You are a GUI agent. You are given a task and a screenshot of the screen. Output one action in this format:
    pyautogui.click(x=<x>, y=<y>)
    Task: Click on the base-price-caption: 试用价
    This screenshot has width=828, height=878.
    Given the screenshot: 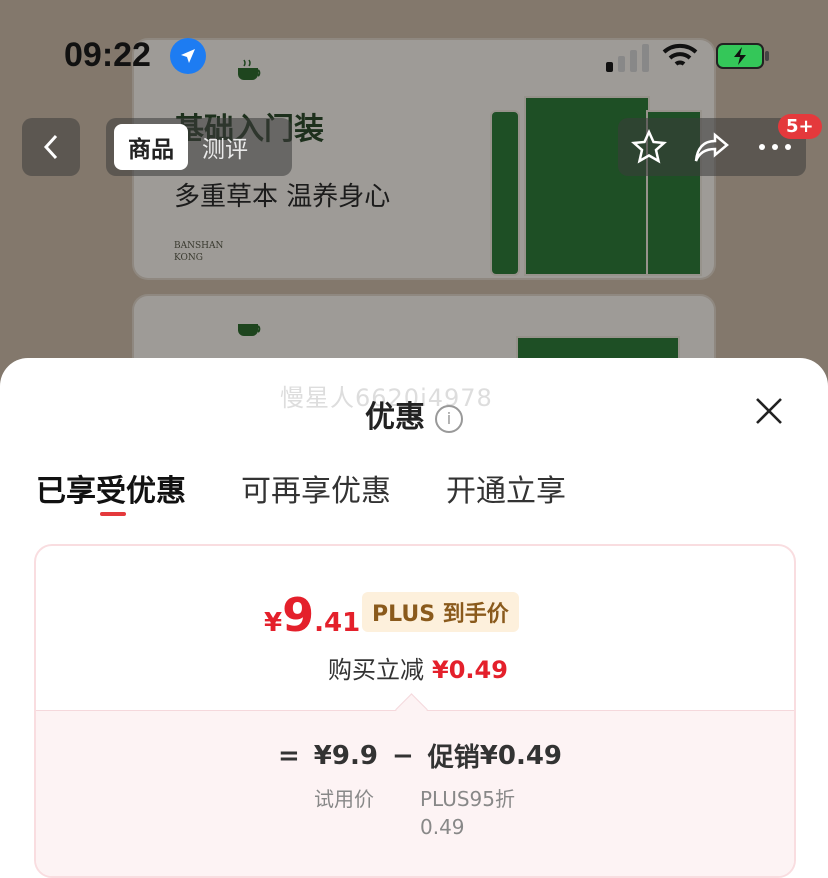 What is the action you would take?
    pyautogui.click(x=344, y=799)
    